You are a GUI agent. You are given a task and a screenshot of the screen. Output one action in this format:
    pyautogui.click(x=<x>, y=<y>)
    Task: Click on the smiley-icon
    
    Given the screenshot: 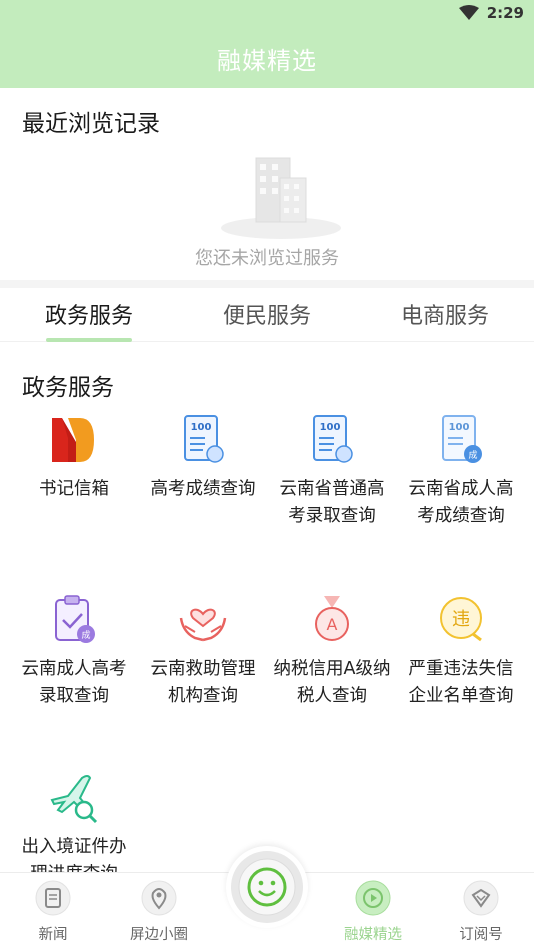 What is the action you would take?
    pyautogui.click(x=267, y=887)
    